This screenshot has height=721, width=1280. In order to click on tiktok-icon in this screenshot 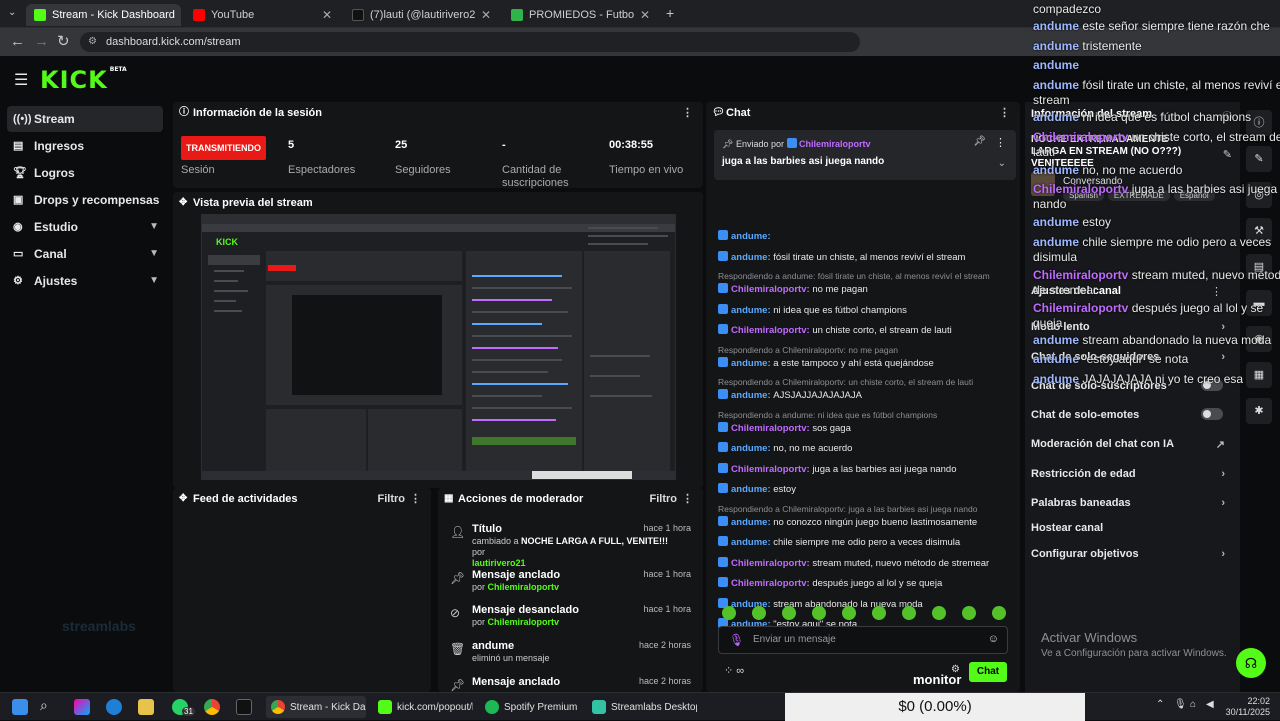, I will do `click(244, 707)`.